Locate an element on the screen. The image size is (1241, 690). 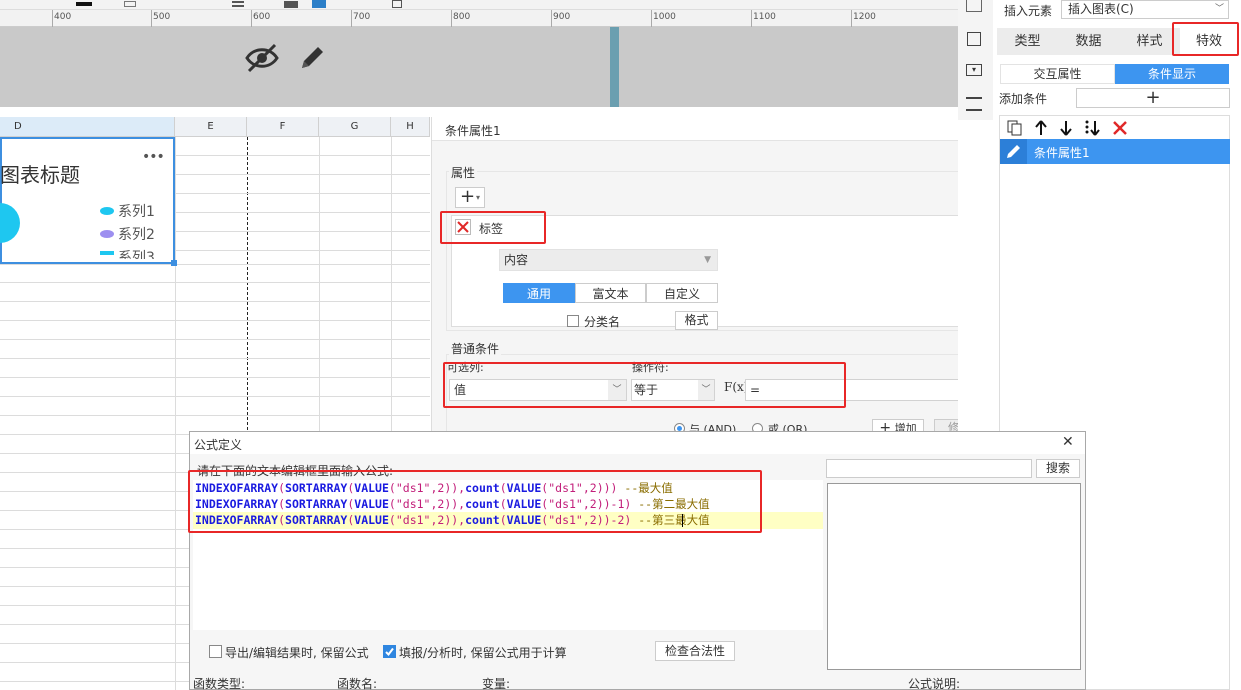
dialog-title: 公式定义 is located at coordinates (218, 445).